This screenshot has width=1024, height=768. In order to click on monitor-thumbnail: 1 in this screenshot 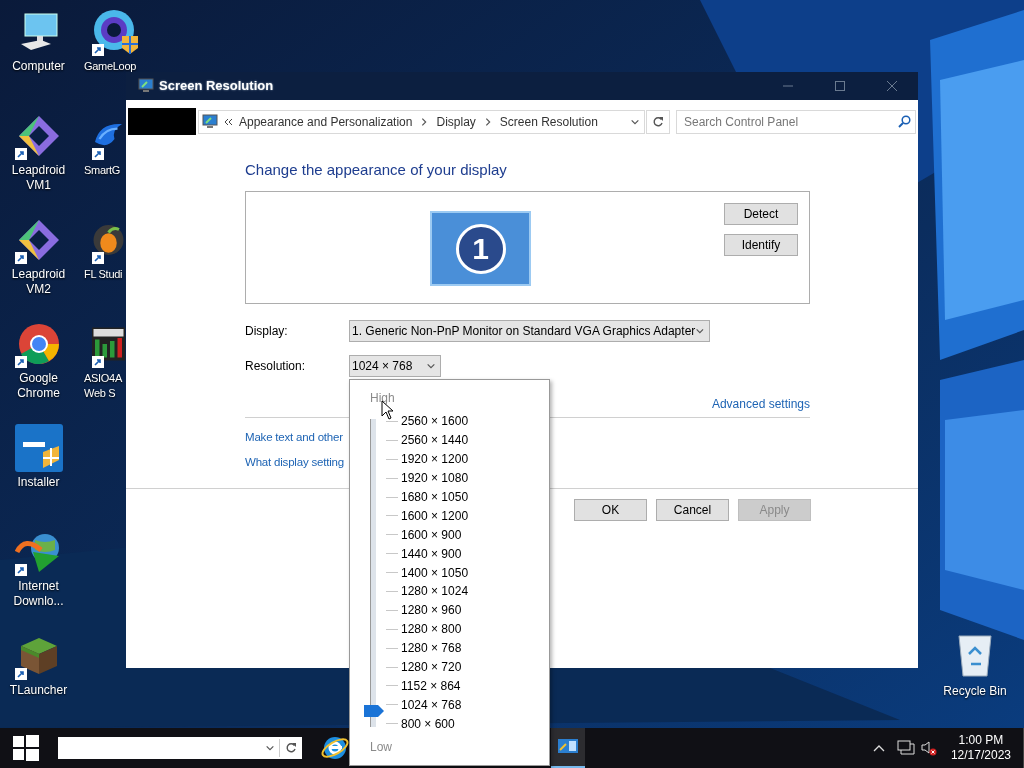, I will do `click(480, 248)`.